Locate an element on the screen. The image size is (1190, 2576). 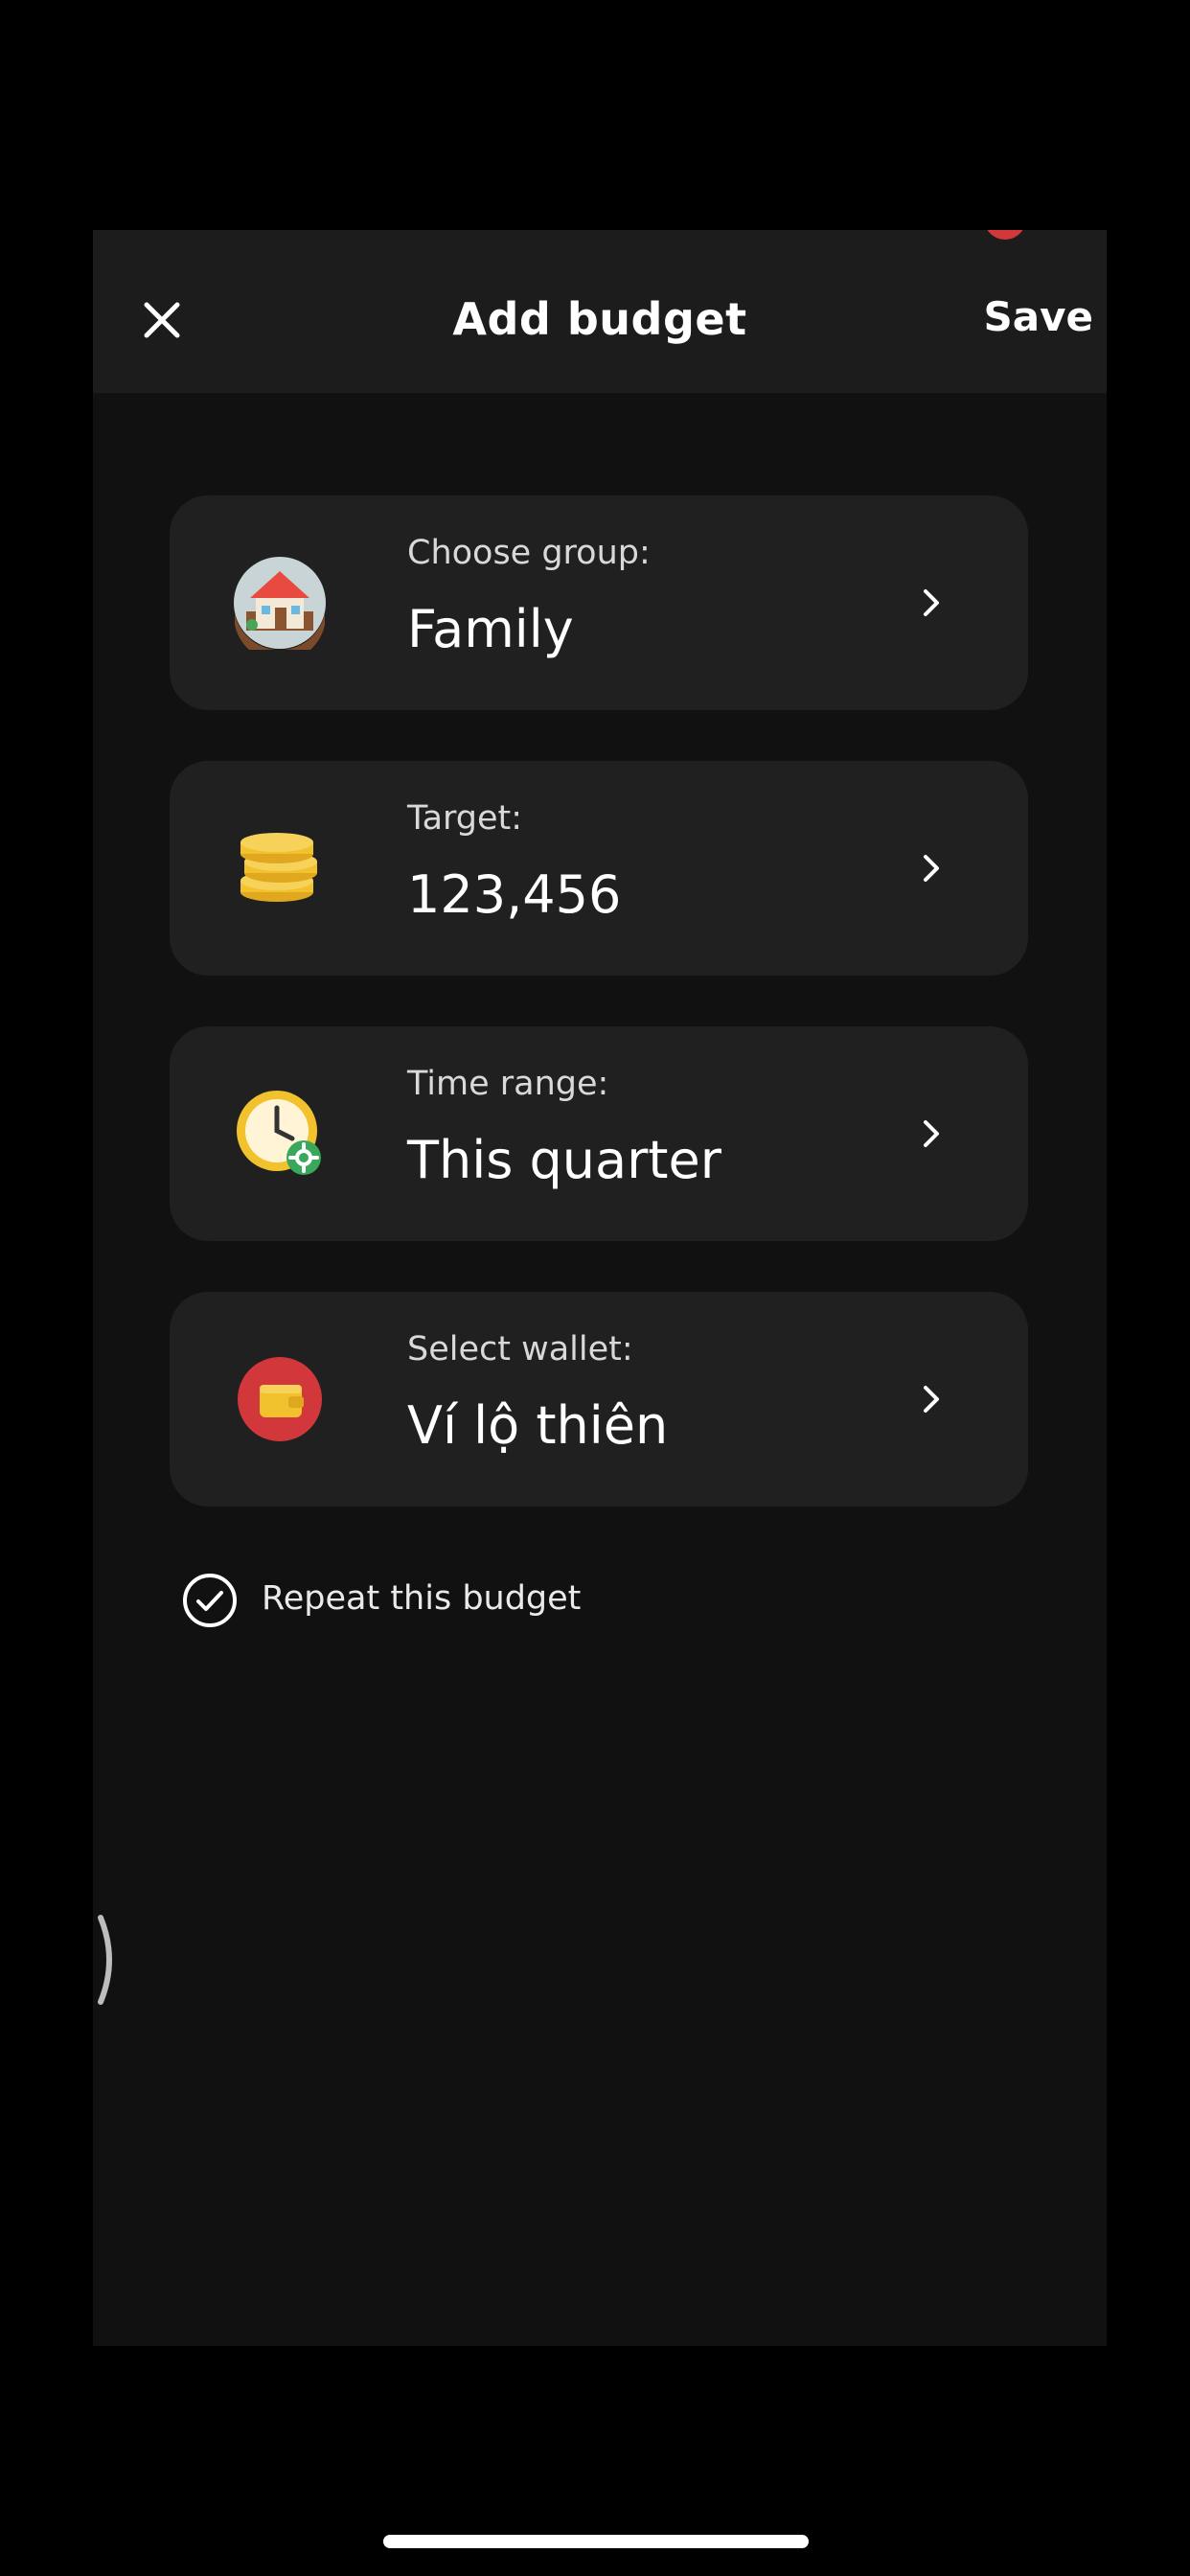
time-range-card: Time range: This quarter is located at coordinates (599, 1133).